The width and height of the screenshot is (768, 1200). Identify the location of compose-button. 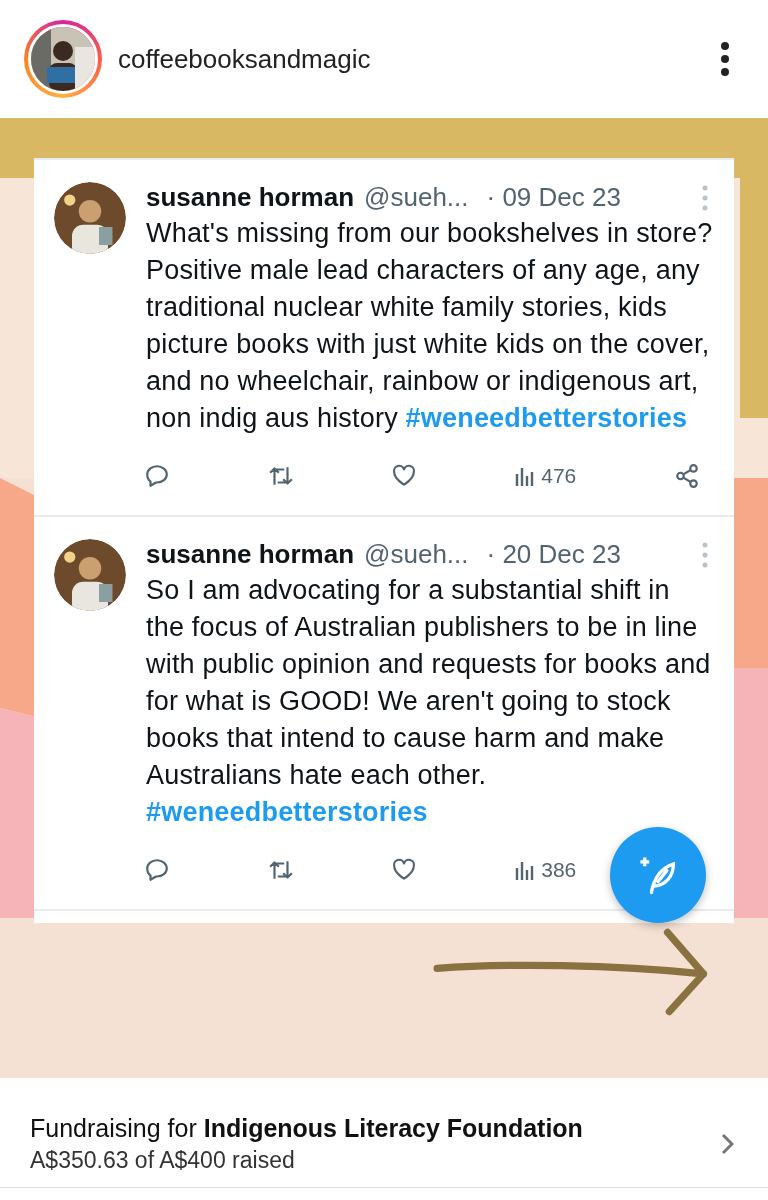
(658, 875).